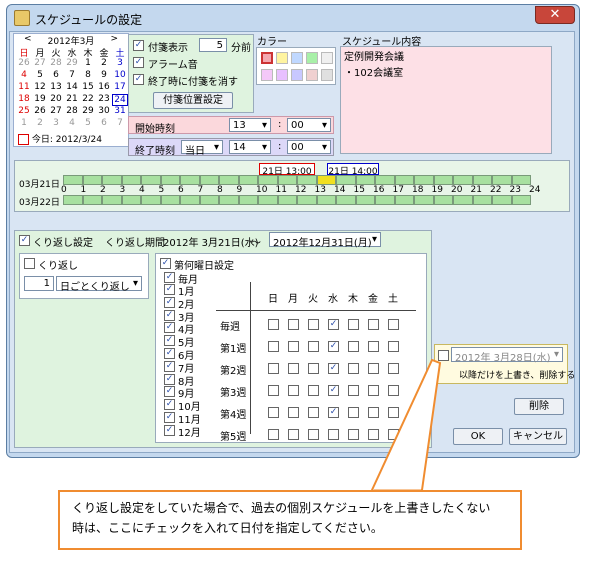 The height and width of the screenshot is (570, 590). What do you see at coordinates (538, 436) in the screenshot?
I see `cancel-button: キャンセル` at bounding box center [538, 436].